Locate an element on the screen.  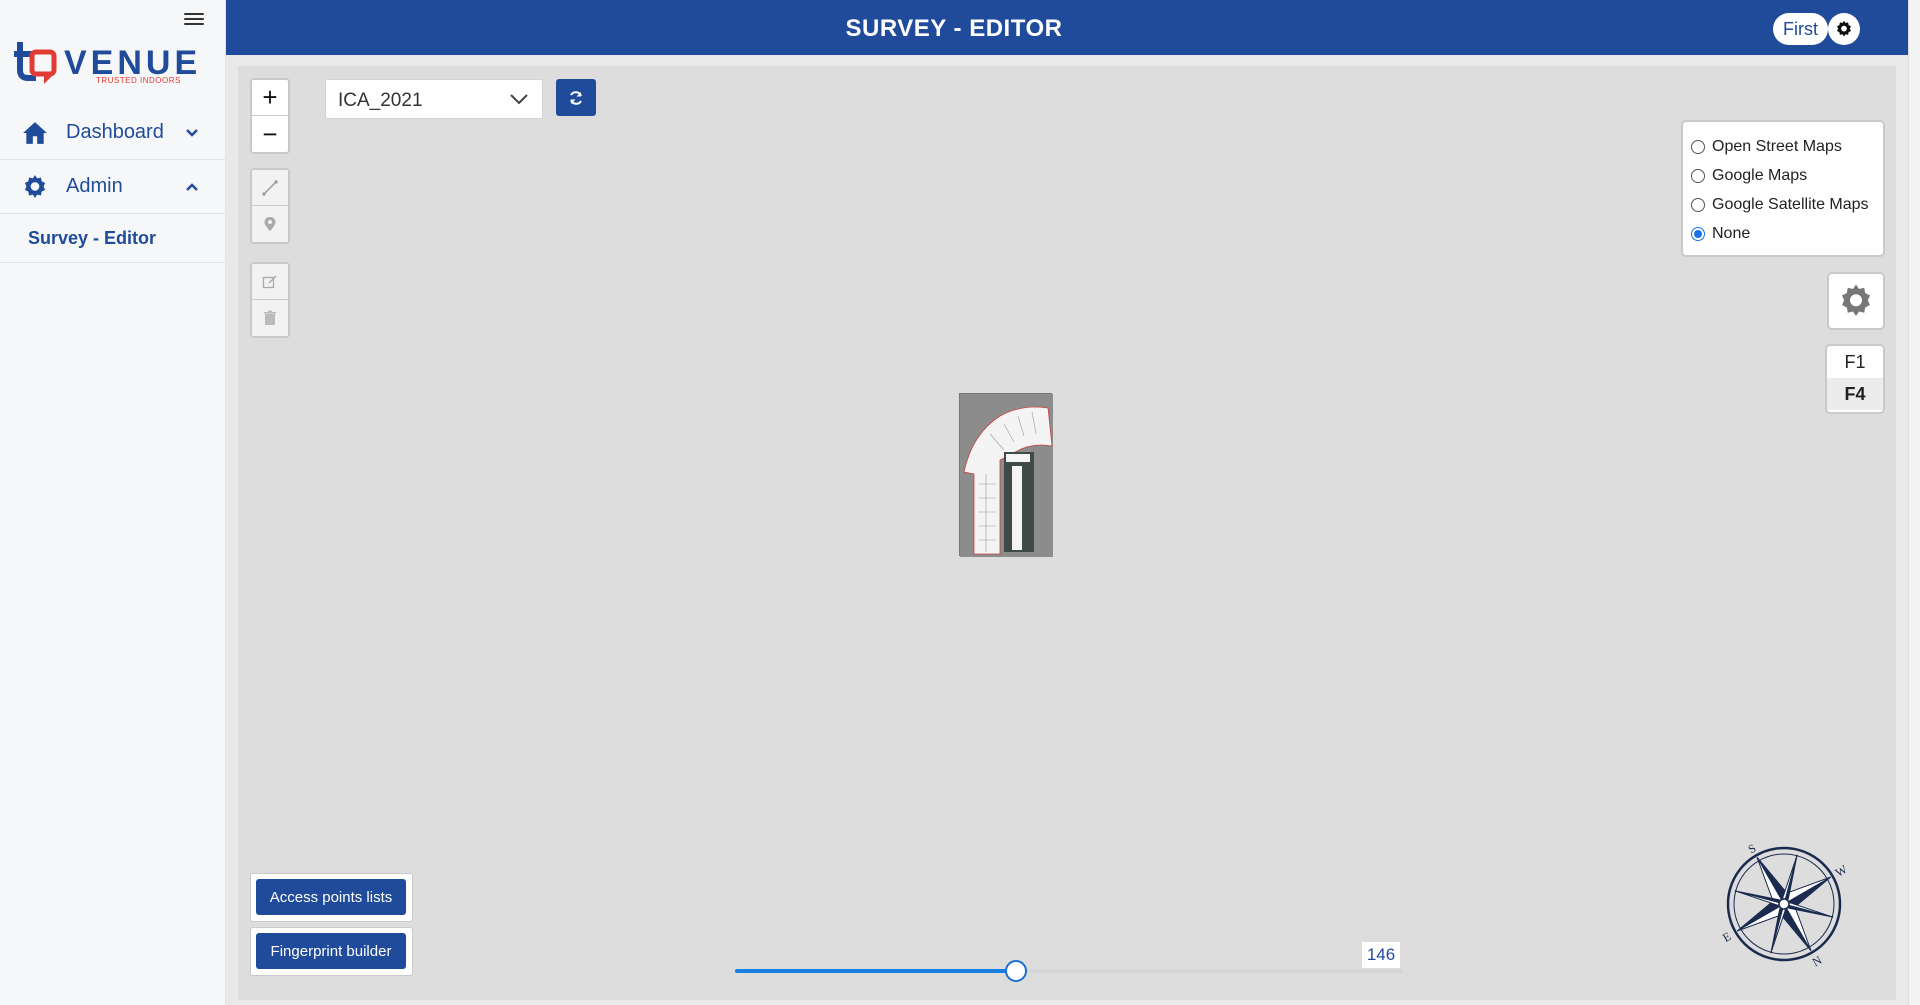
user-settings-button is located at coordinates (1844, 29).